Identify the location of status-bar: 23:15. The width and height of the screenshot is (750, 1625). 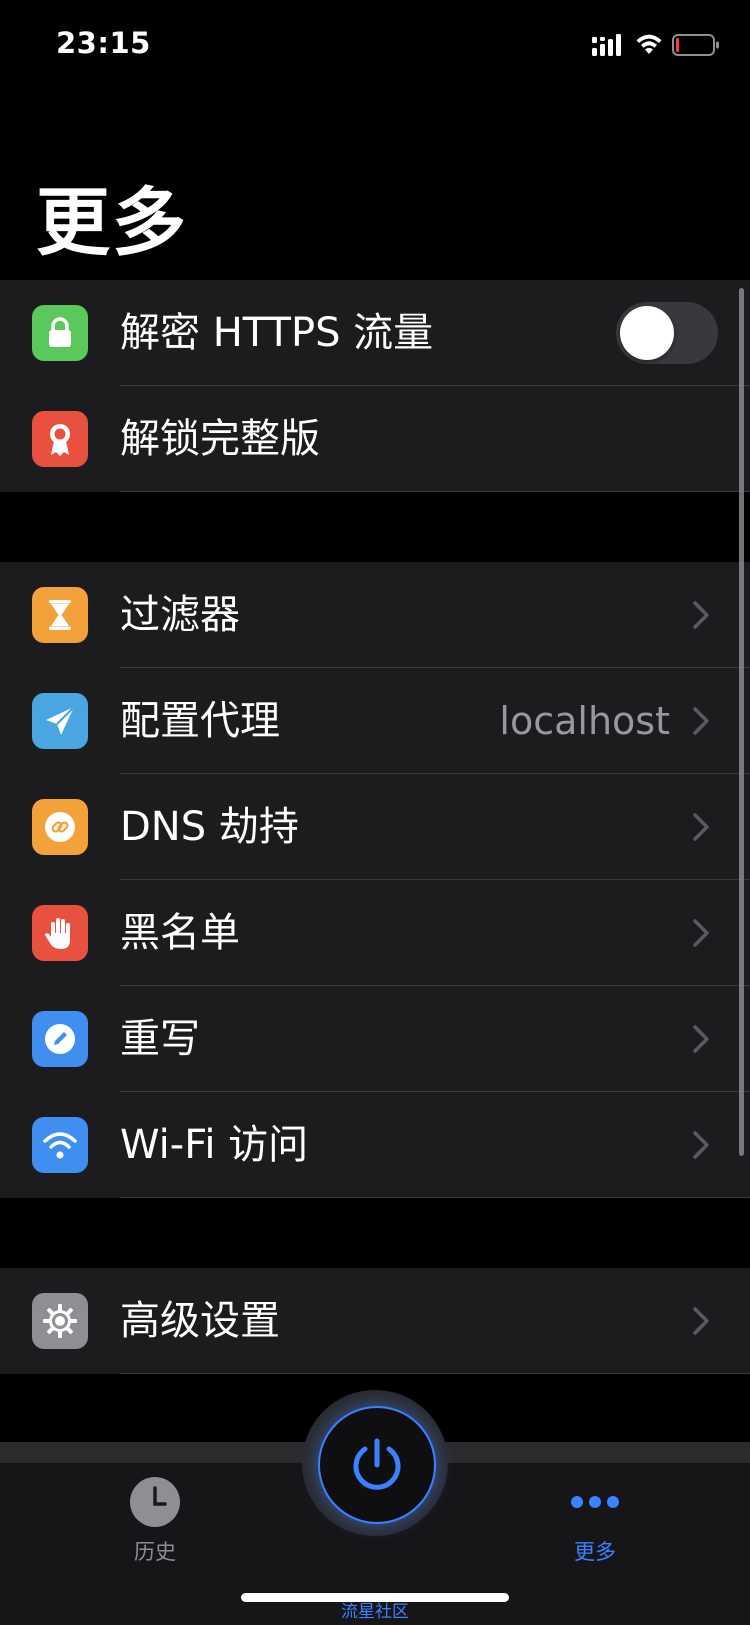
(375, 45).